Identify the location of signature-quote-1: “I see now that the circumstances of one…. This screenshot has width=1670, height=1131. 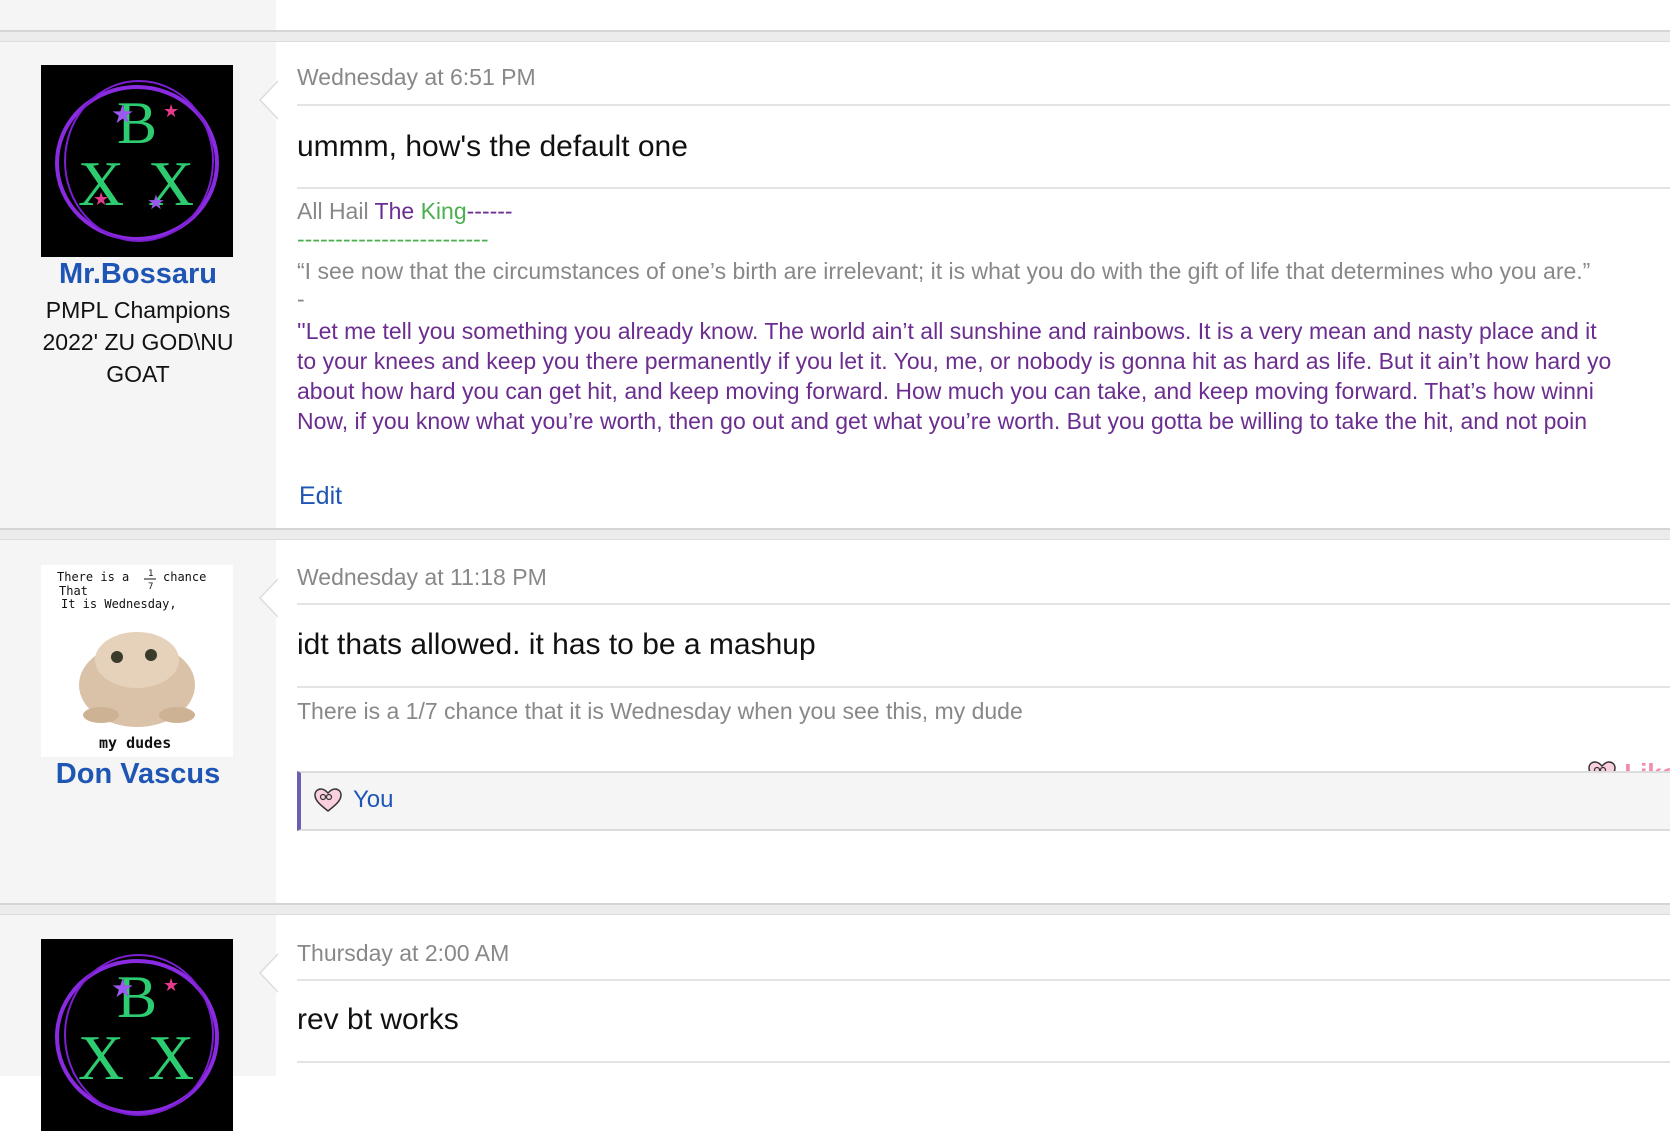
(944, 271).